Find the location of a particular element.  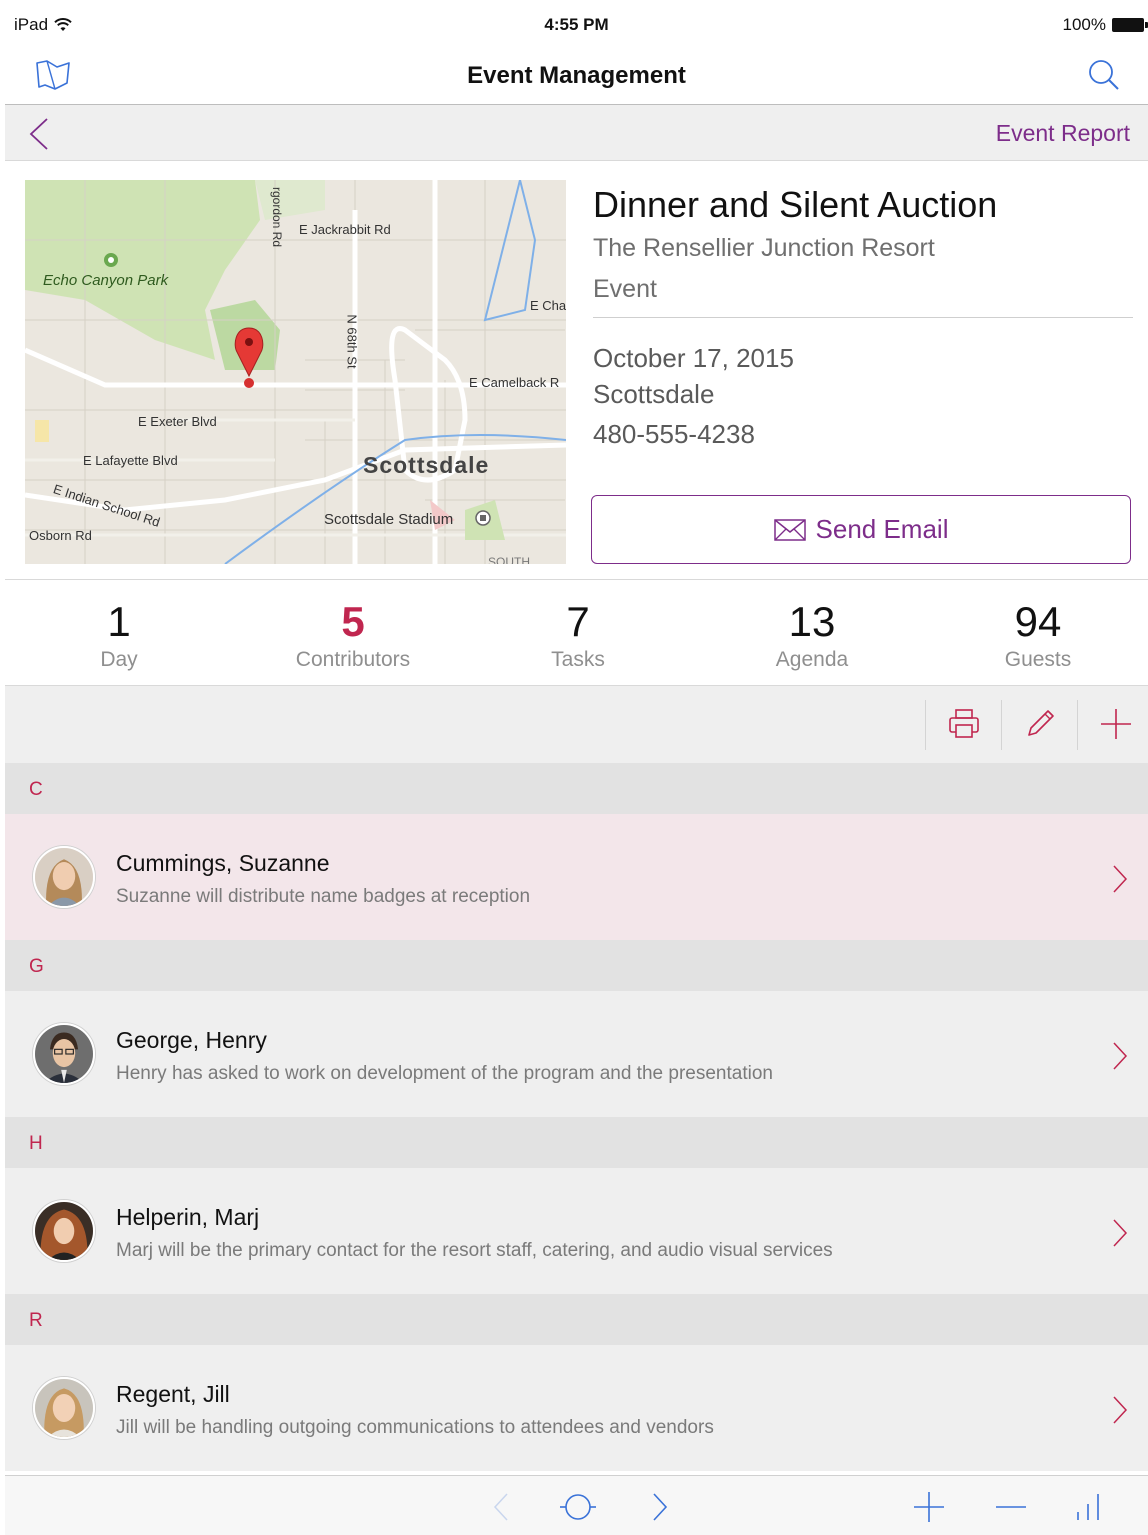

divider is located at coordinates (863, 317).